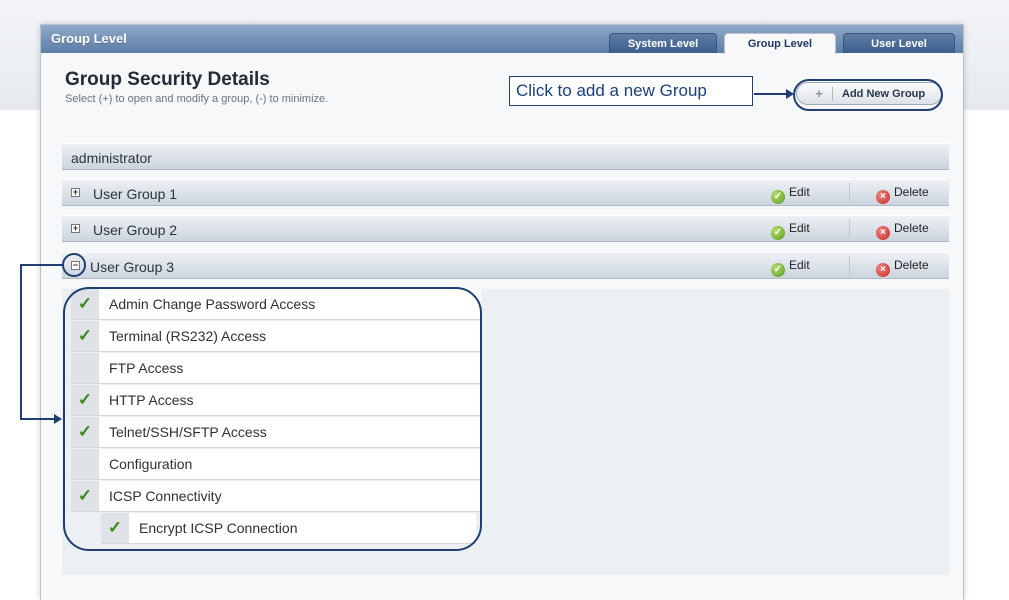  Describe the element at coordinates (505, 265) in the screenshot. I see `group-row-user-group-3: − User Group 3 ✓ Edit × Delete` at that location.